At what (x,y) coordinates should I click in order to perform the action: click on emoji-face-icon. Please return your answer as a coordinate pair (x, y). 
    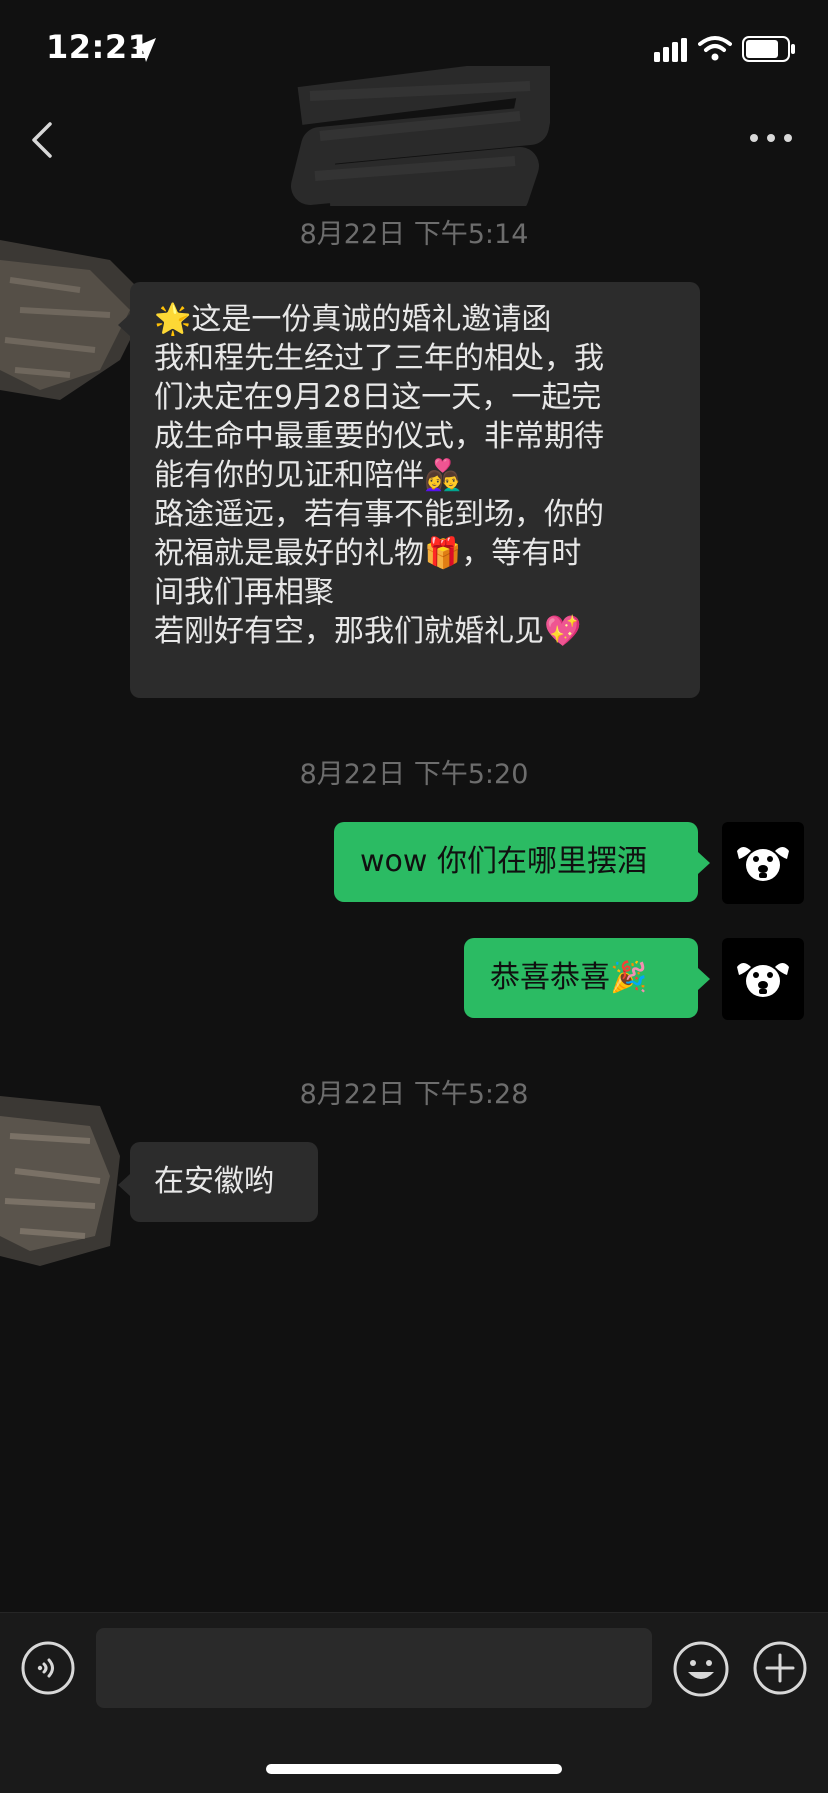
    Looking at the image, I should click on (701, 1669).